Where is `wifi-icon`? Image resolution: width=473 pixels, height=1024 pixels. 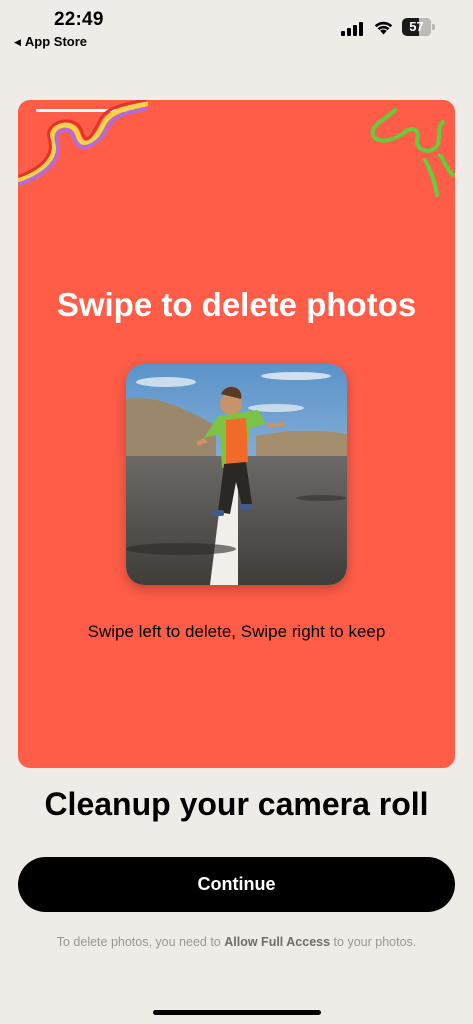 wifi-icon is located at coordinates (383, 28).